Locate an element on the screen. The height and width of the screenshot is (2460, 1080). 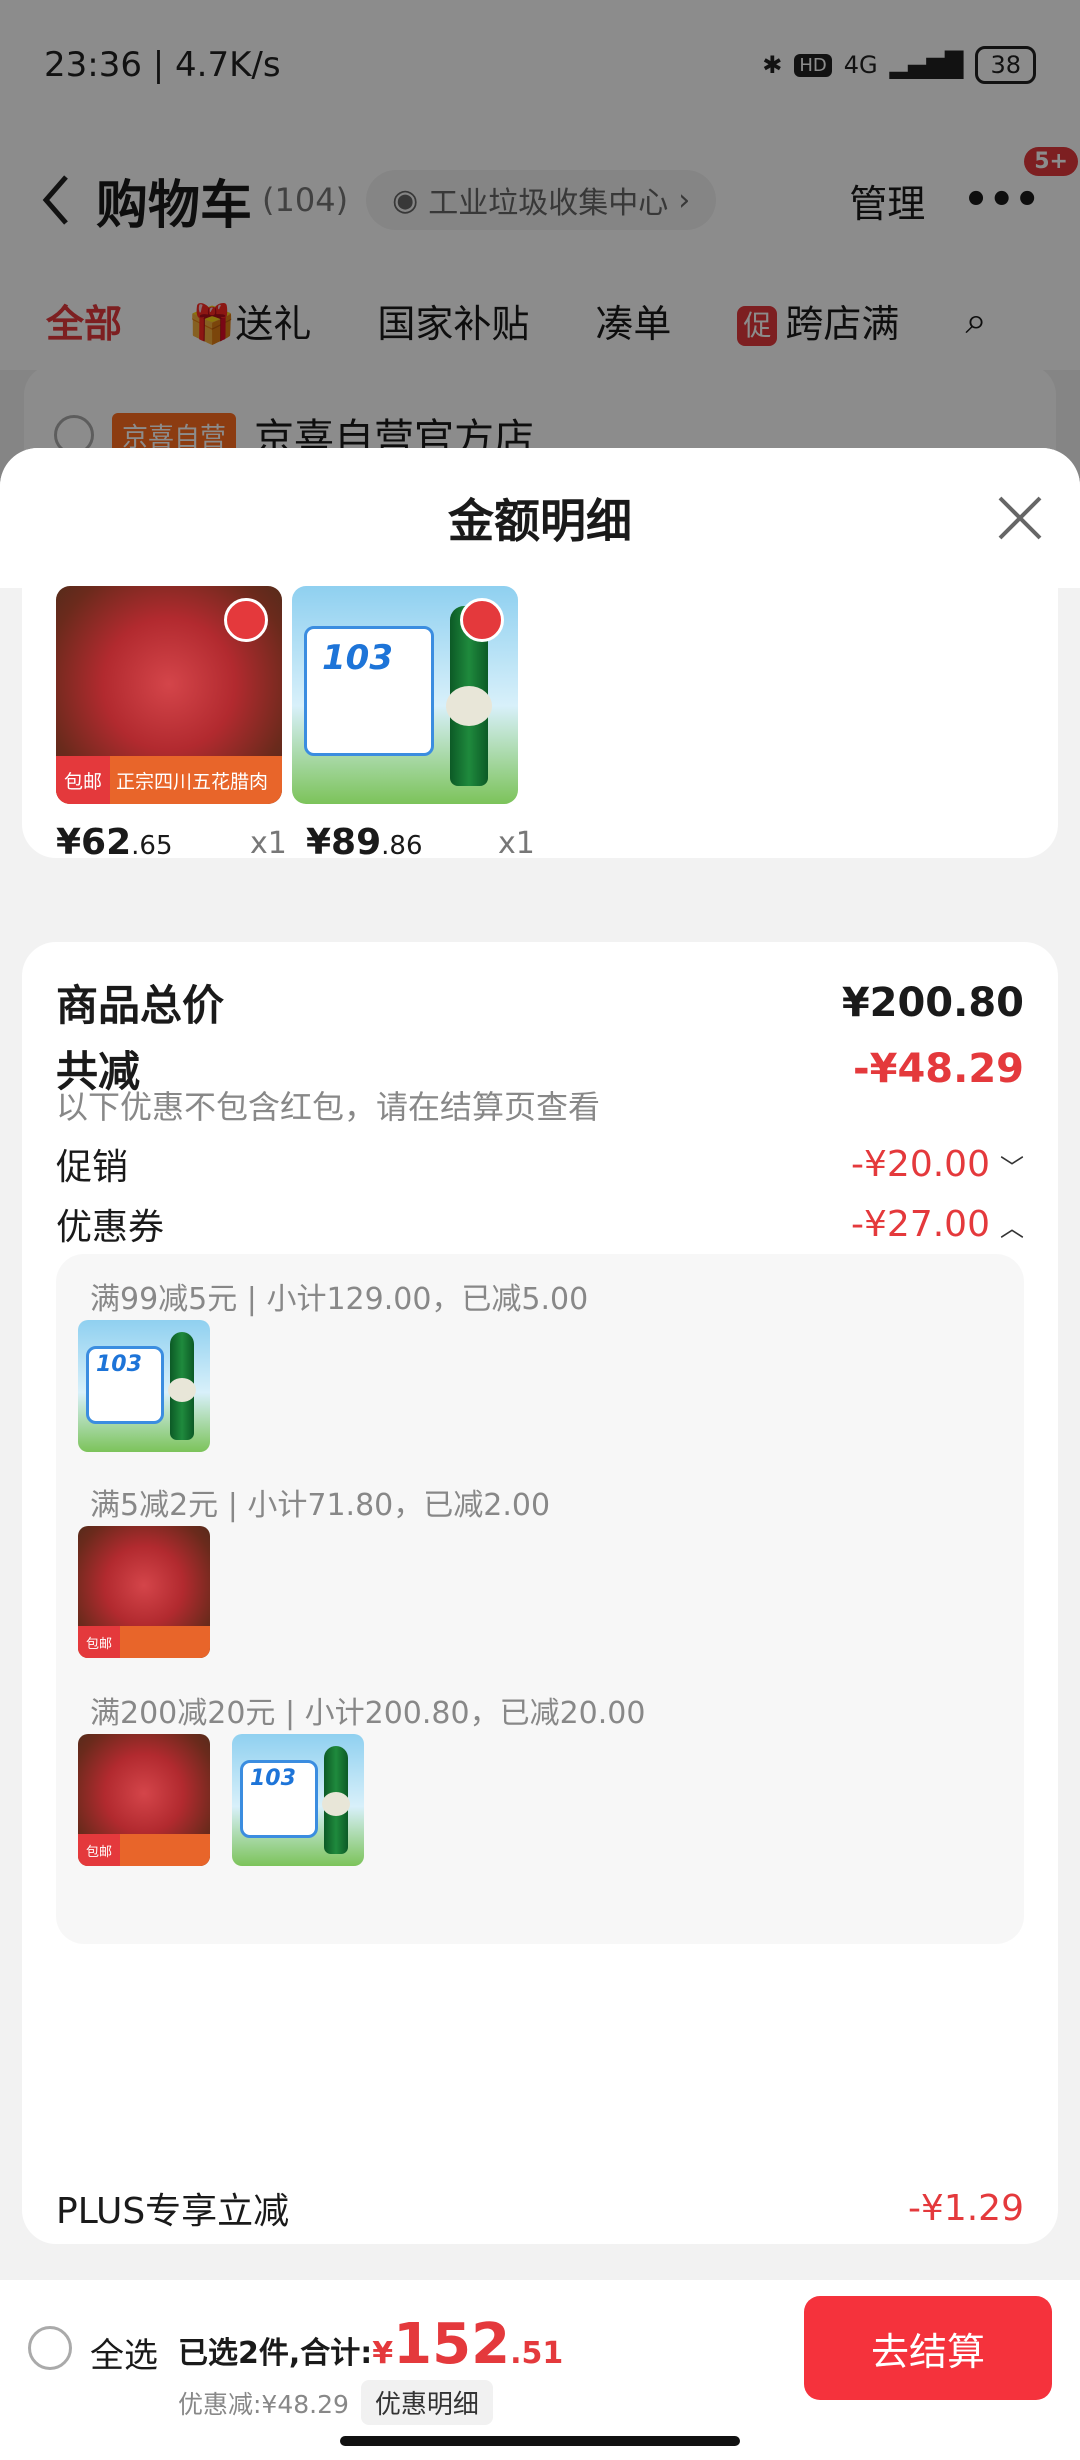
subtotal-row: 商品总价 ¥200.80 is located at coordinates (540, 1005).